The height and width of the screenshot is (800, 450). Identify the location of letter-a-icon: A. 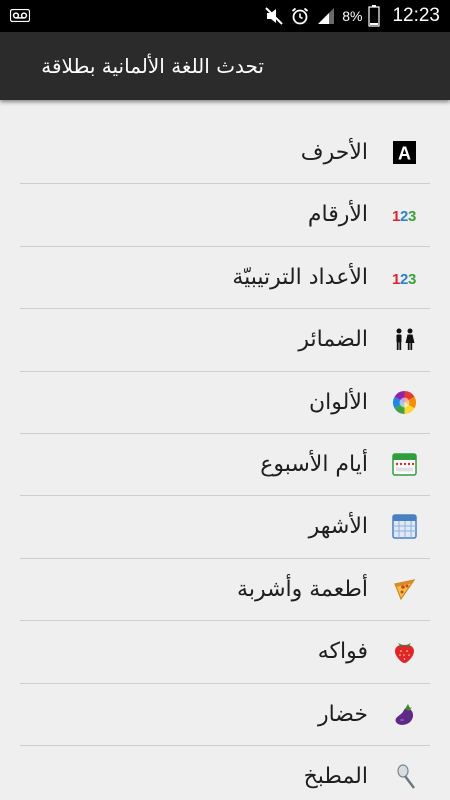
(404, 152).